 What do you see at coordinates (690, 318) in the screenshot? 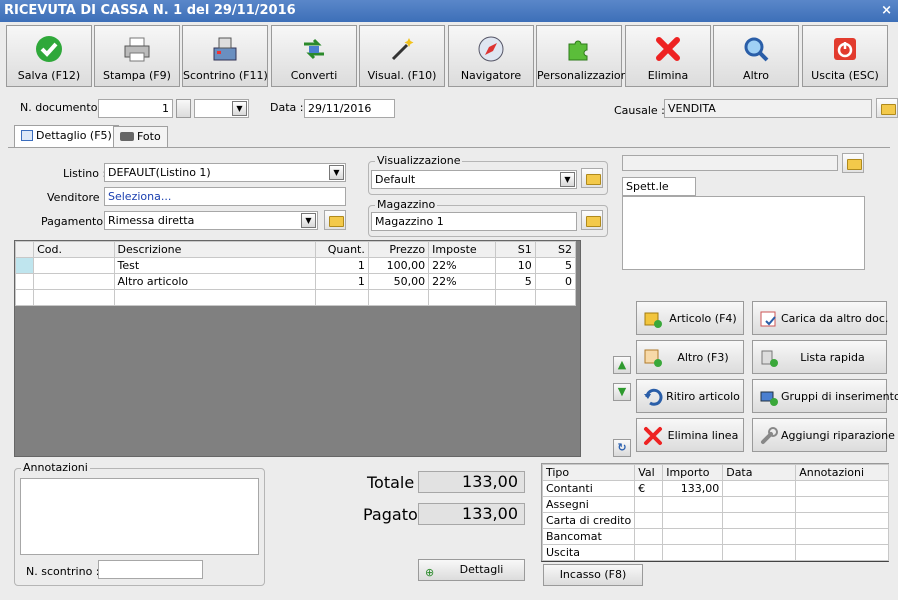
I see `add-article-button: Articolo (F4)` at bounding box center [690, 318].